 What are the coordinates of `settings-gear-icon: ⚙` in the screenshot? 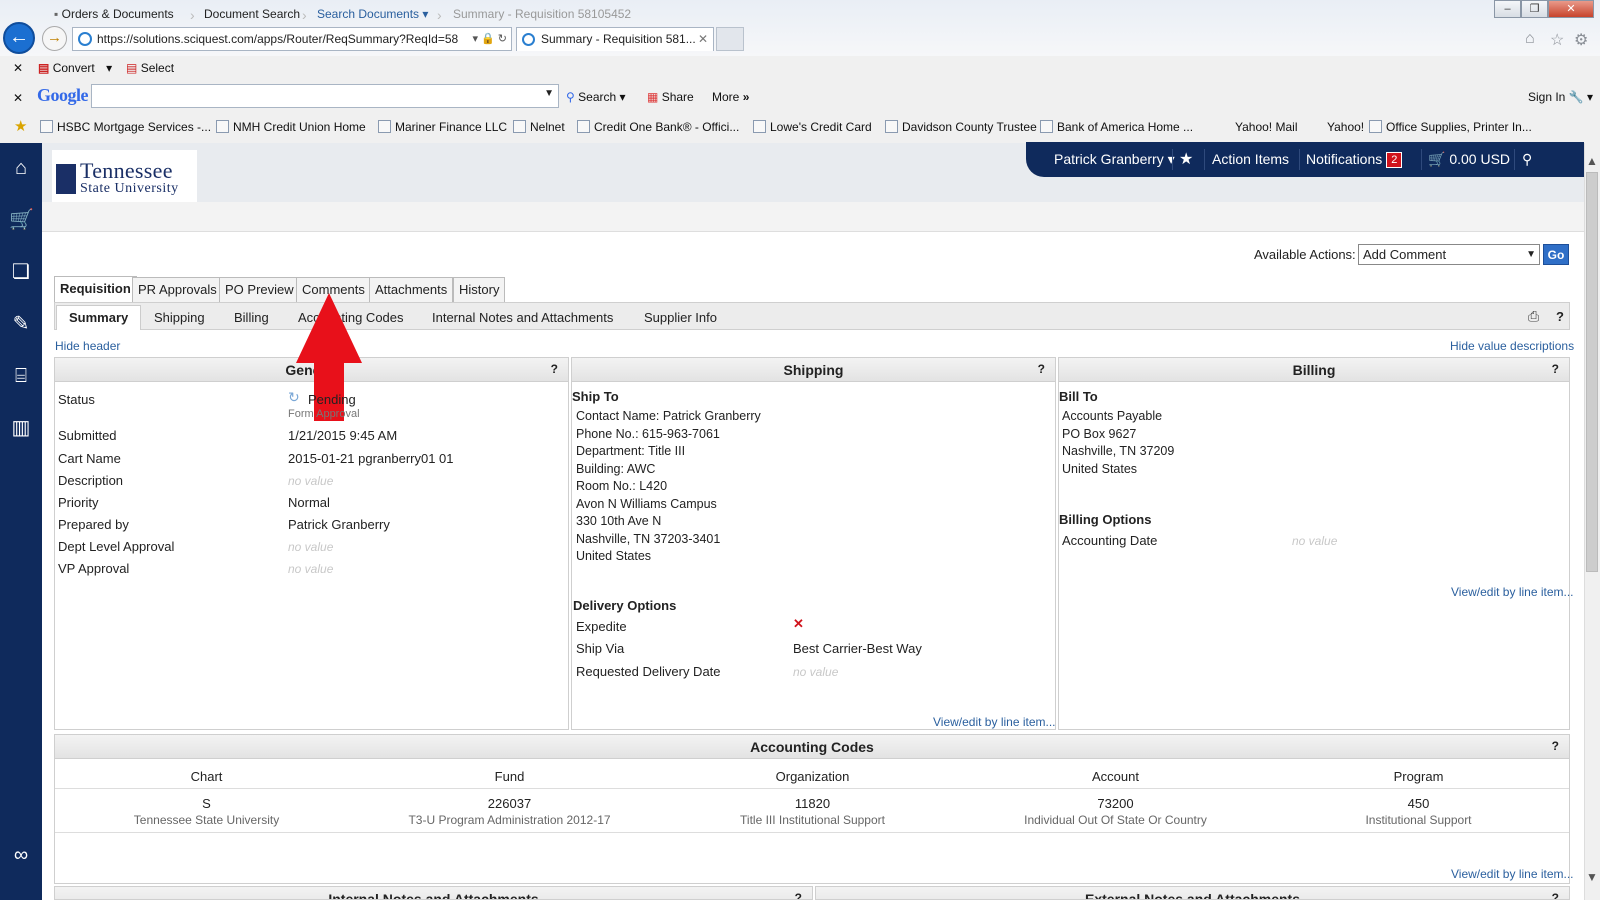 It's located at (1581, 40).